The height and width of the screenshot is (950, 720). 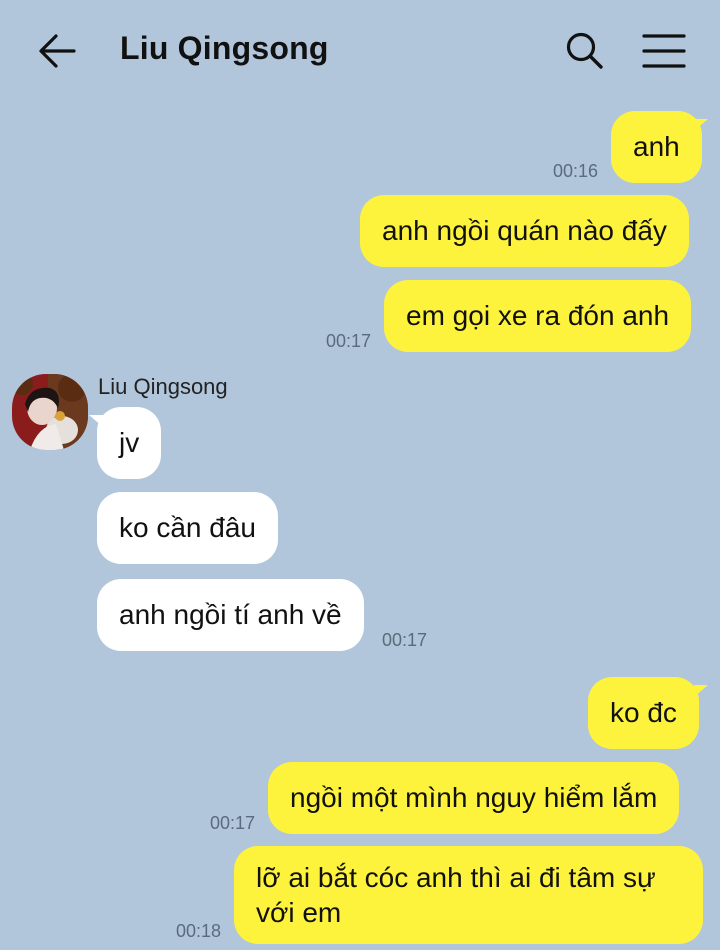 I want to click on back-button, so click(x=57, y=51).